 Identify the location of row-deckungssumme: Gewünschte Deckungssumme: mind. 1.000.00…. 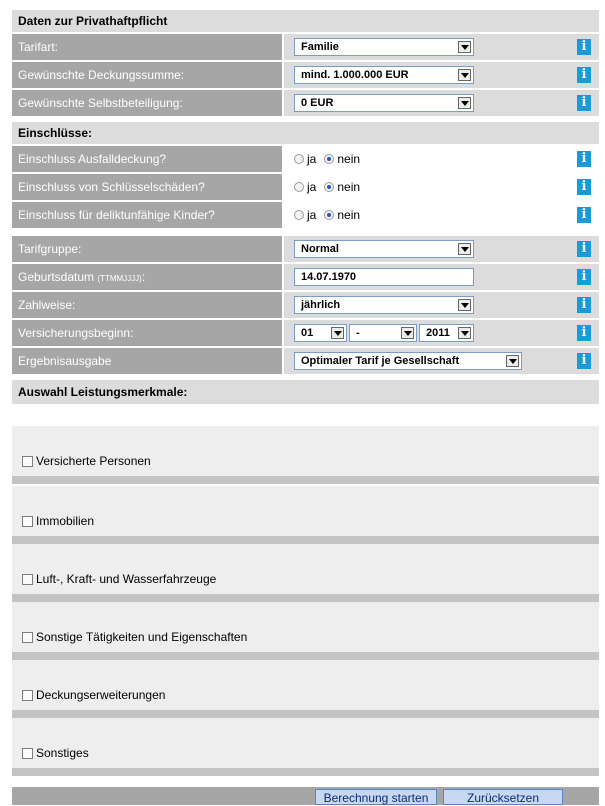
(305, 75).